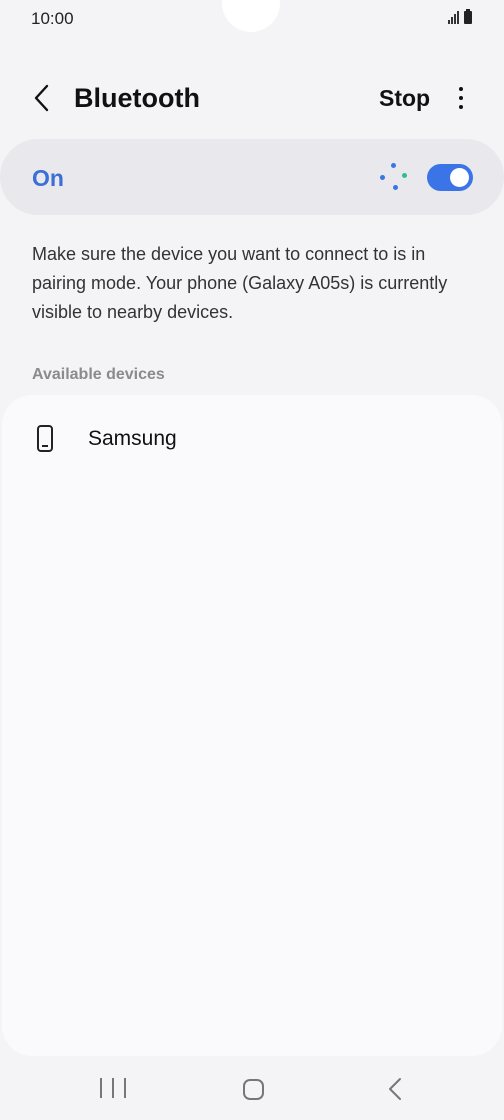  What do you see at coordinates (251, 16) in the screenshot?
I see `camera-notch` at bounding box center [251, 16].